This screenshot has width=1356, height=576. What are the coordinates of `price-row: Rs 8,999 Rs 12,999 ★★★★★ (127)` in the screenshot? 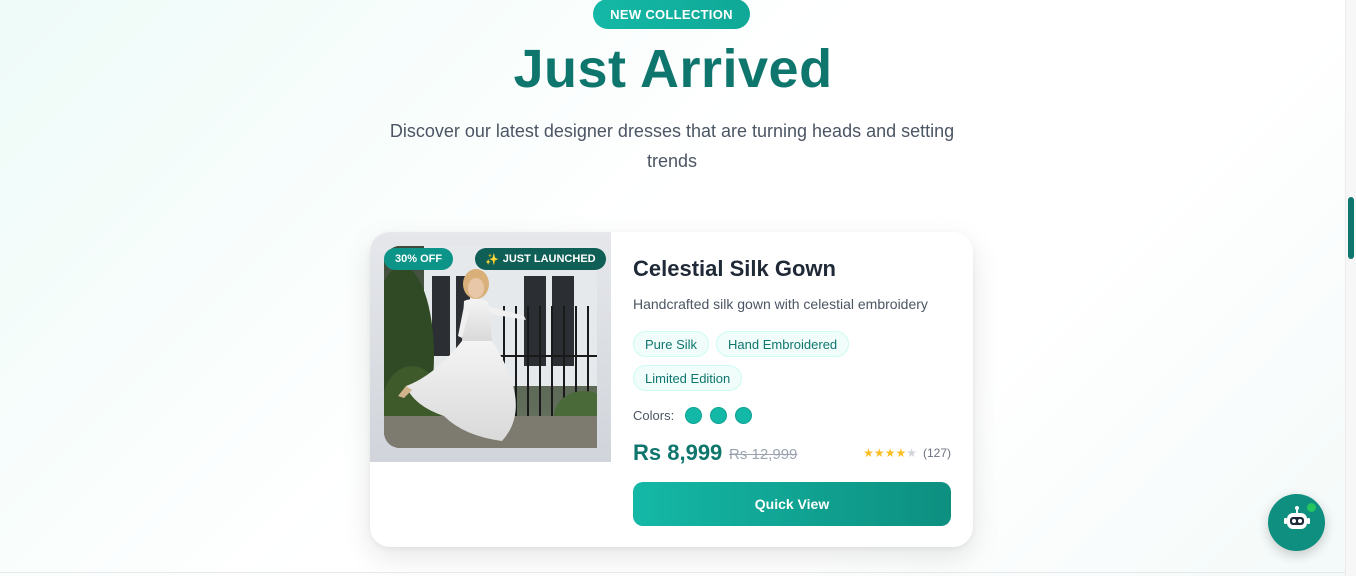 It's located at (792, 455).